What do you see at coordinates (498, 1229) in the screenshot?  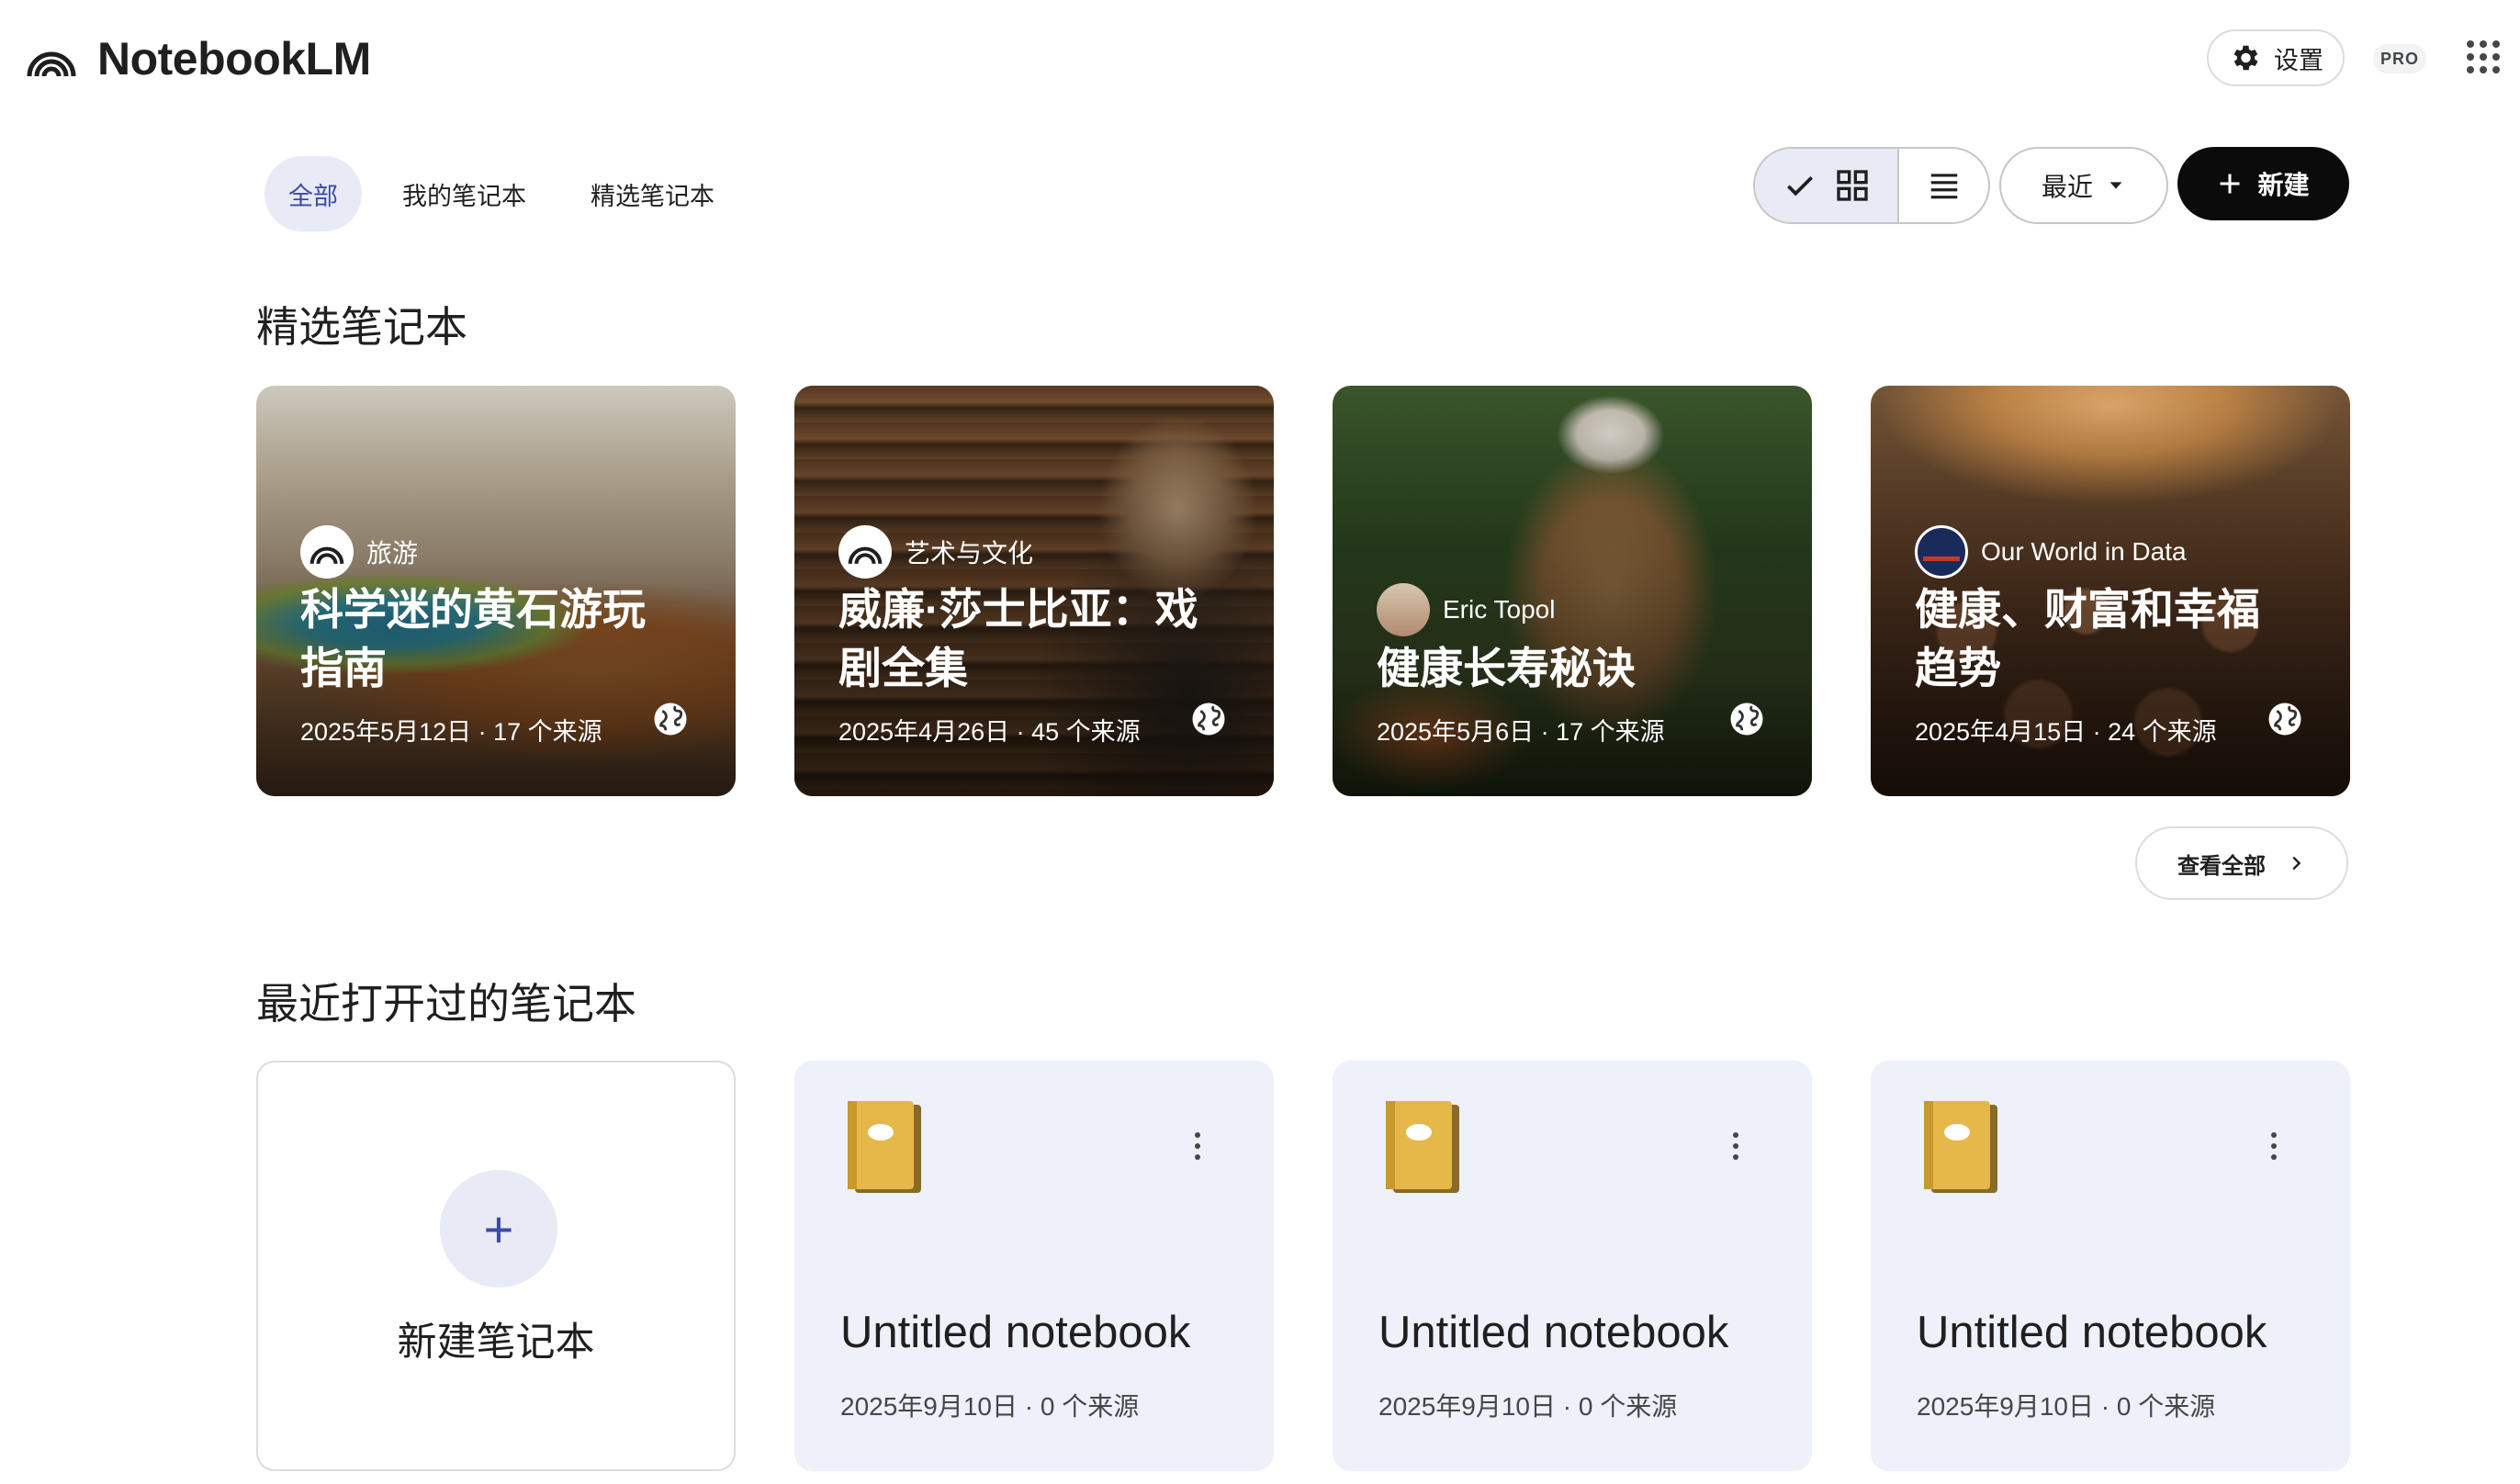 I see `plus-icon: +` at bounding box center [498, 1229].